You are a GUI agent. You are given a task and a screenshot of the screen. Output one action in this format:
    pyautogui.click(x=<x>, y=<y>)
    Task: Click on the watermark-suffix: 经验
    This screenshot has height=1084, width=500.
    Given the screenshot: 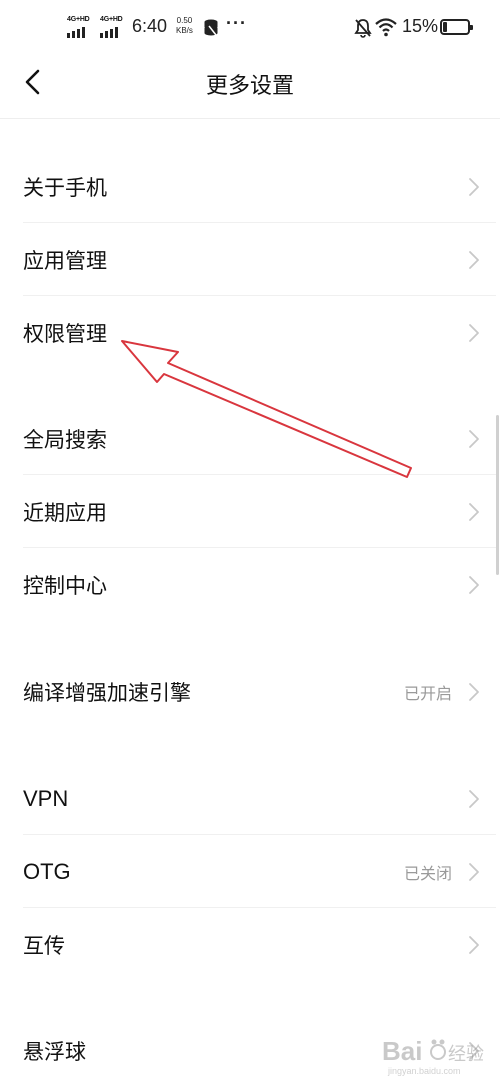 What is the action you would take?
    pyautogui.click(x=466, y=1054)
    